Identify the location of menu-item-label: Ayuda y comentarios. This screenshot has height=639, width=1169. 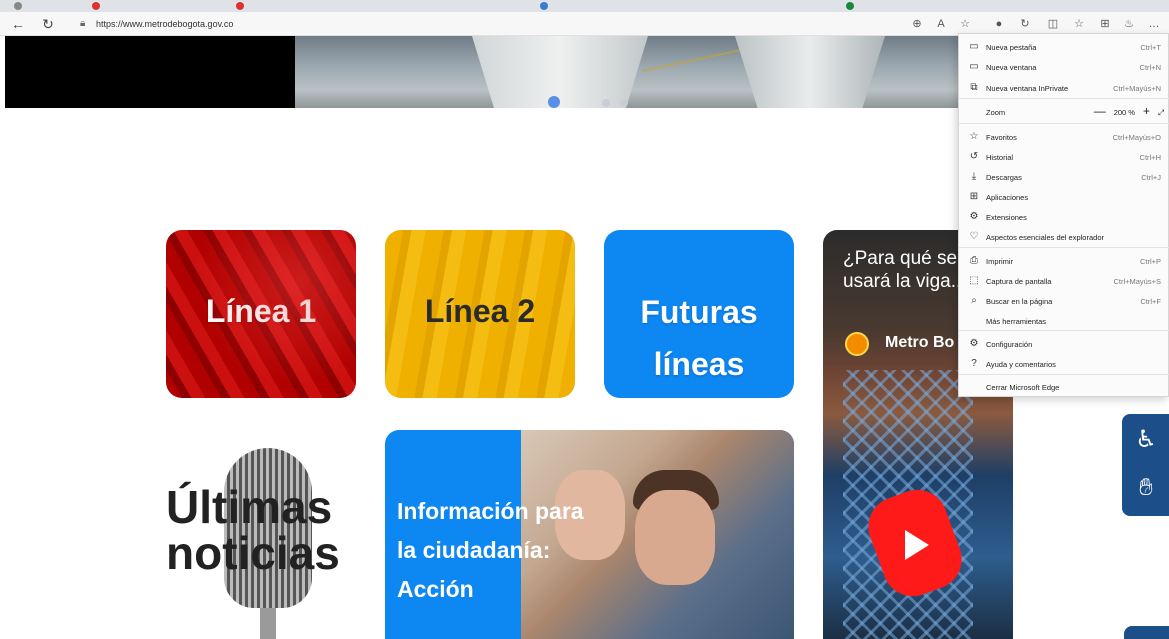
(1021, 364).